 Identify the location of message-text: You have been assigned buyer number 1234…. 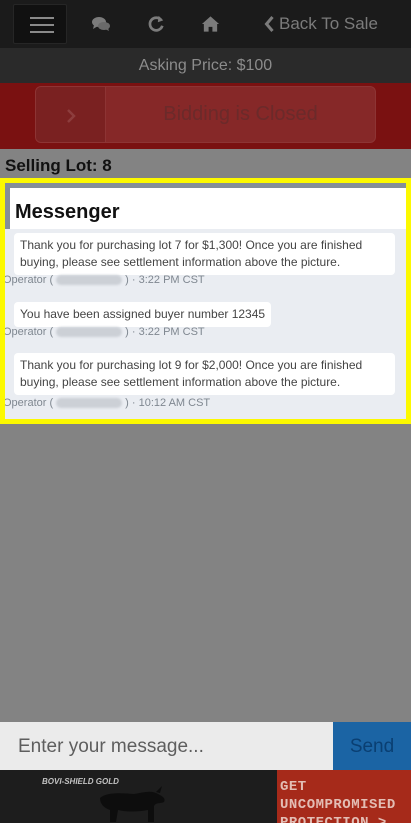
(143, 314).